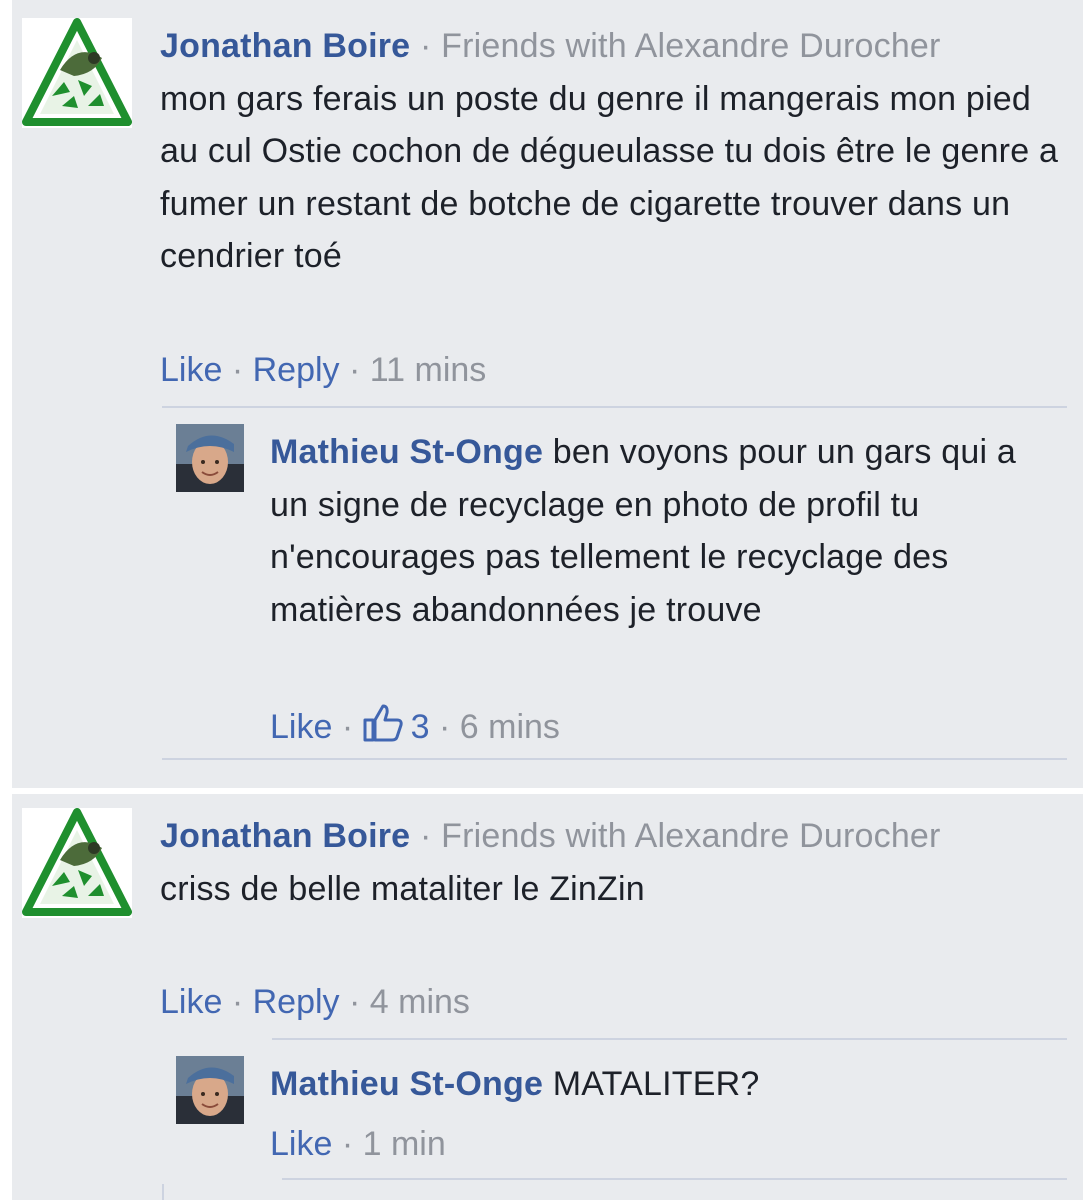 The image size is (1083, 1200). I want to click on reply-timestamp: 6 mins, so click(510, 727).